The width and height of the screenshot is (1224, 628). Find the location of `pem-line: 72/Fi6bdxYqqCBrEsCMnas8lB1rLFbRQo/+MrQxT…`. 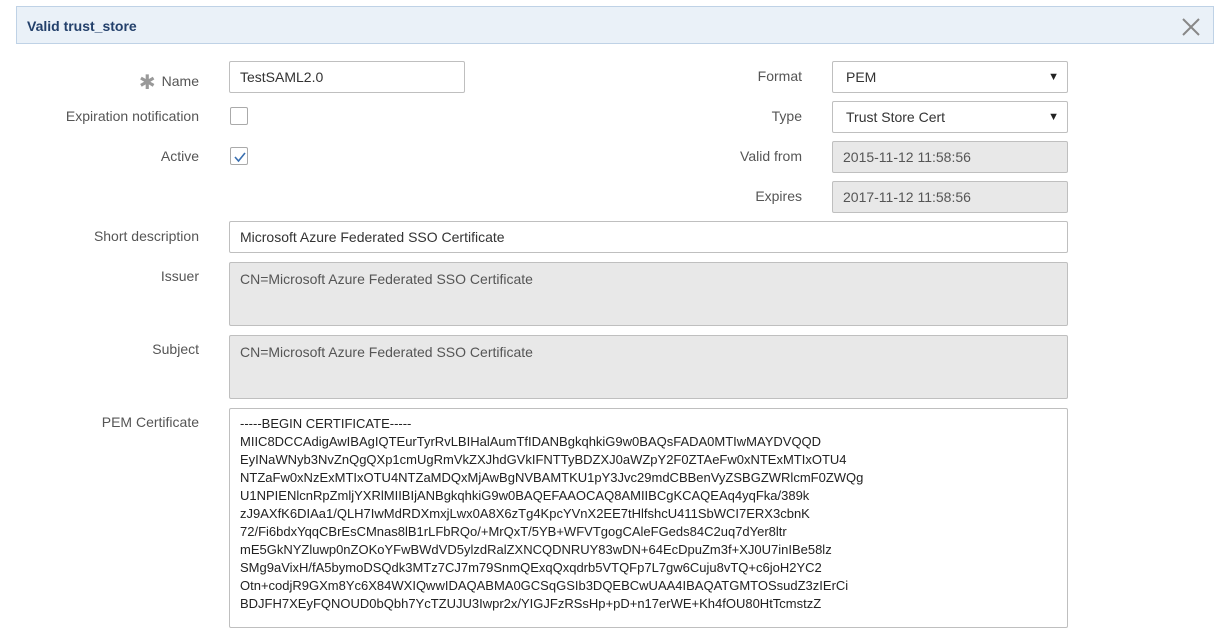

pem-line: 72/Fi6bdxYqqCBrEsCMnas8lB1rLFbRQo/+MrQxT… is located at coordinates (513, 531).